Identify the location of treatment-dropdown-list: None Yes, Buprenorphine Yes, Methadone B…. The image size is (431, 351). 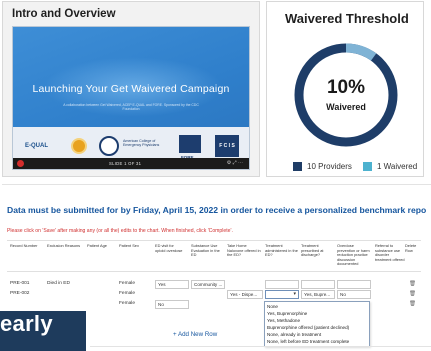
(317, 324).